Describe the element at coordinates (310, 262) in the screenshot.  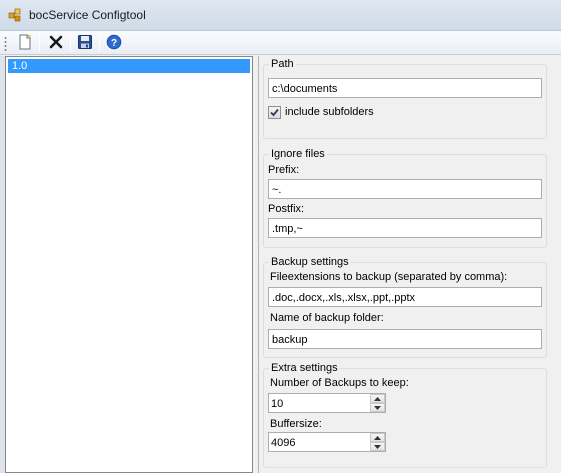
I see `backup-settings-legend: Backup settings` at that location.